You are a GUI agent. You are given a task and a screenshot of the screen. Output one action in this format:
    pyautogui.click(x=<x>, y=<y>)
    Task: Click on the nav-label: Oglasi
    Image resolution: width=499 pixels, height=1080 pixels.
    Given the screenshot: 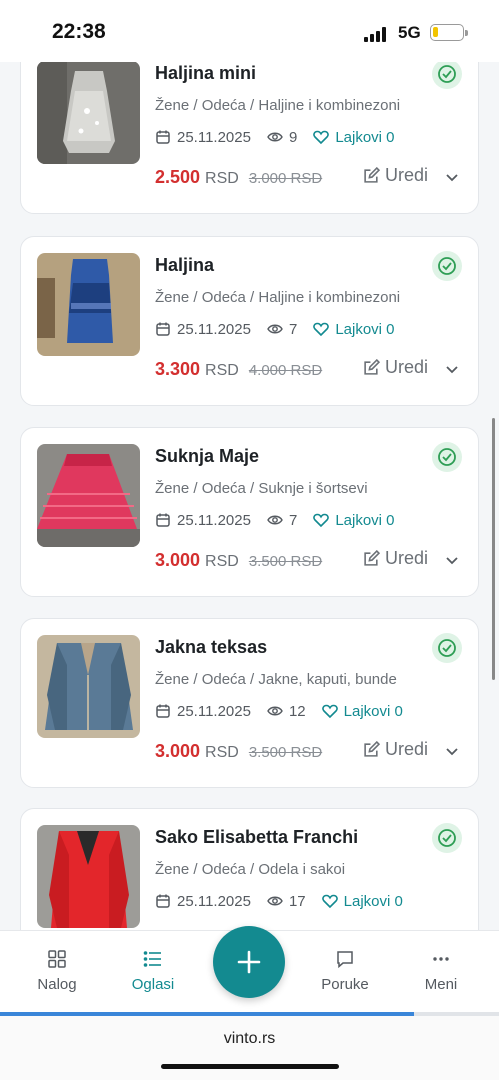 What is the action you would take?
    pyautogui.click(x=153, y=984)
    